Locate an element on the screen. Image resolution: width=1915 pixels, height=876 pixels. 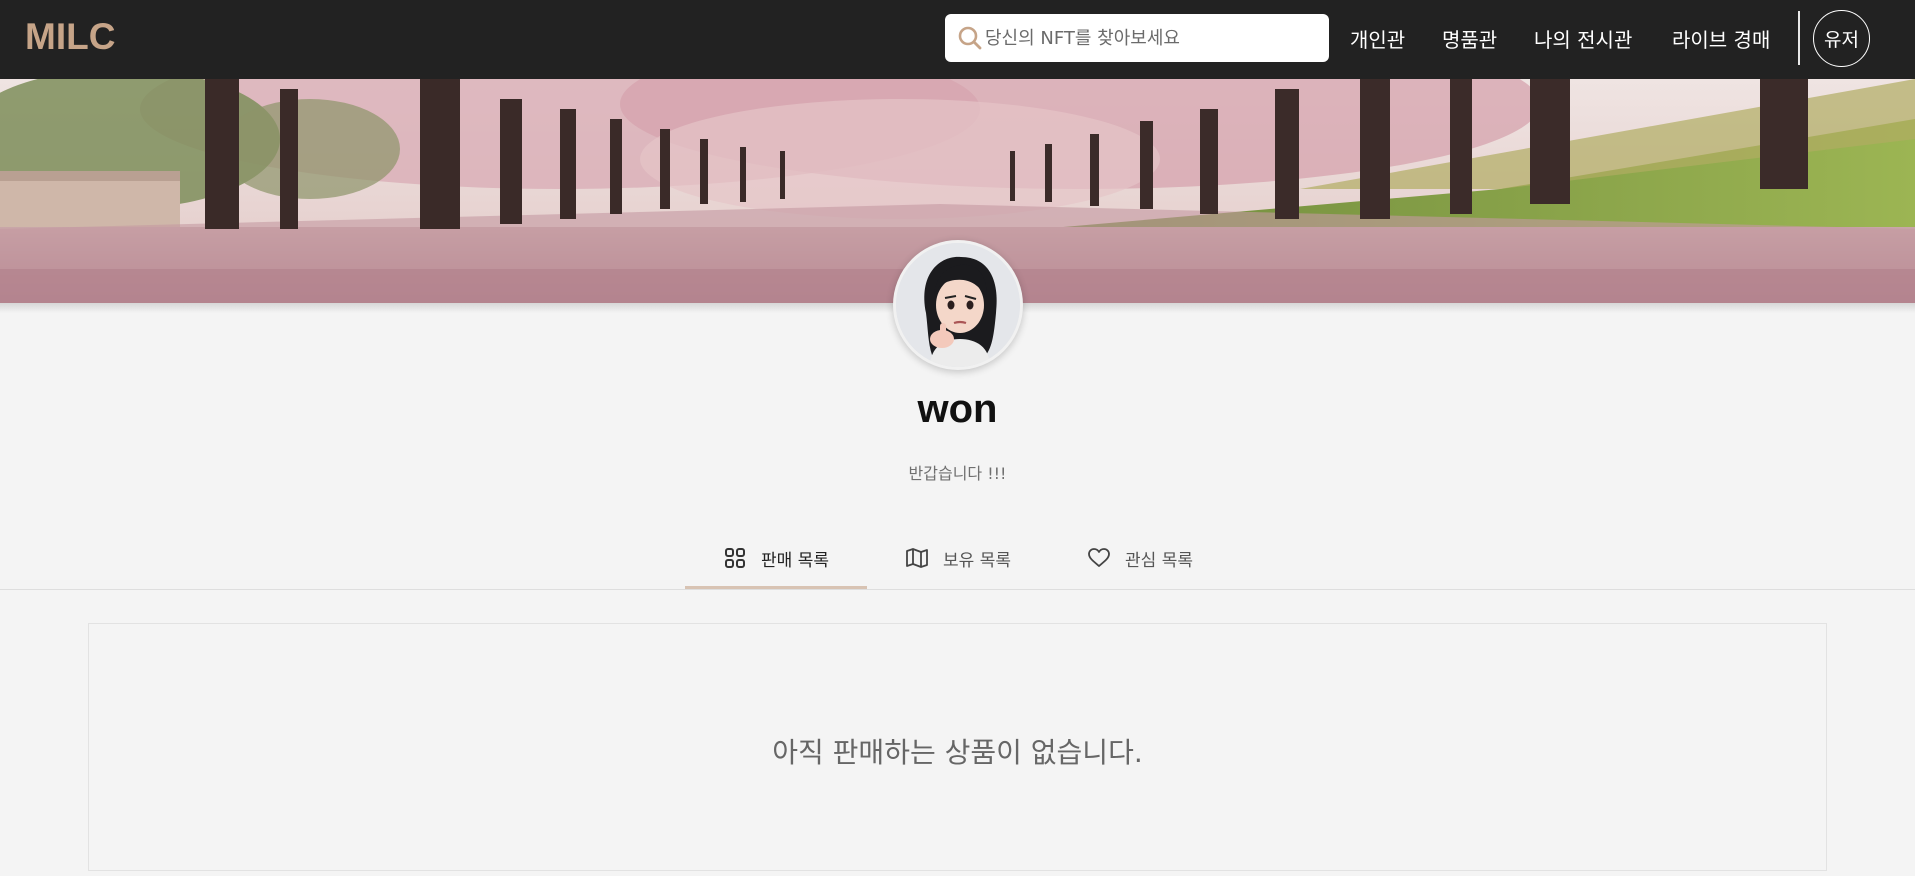
tab-label: 판매 목록 is located at coordinates (795, 560).